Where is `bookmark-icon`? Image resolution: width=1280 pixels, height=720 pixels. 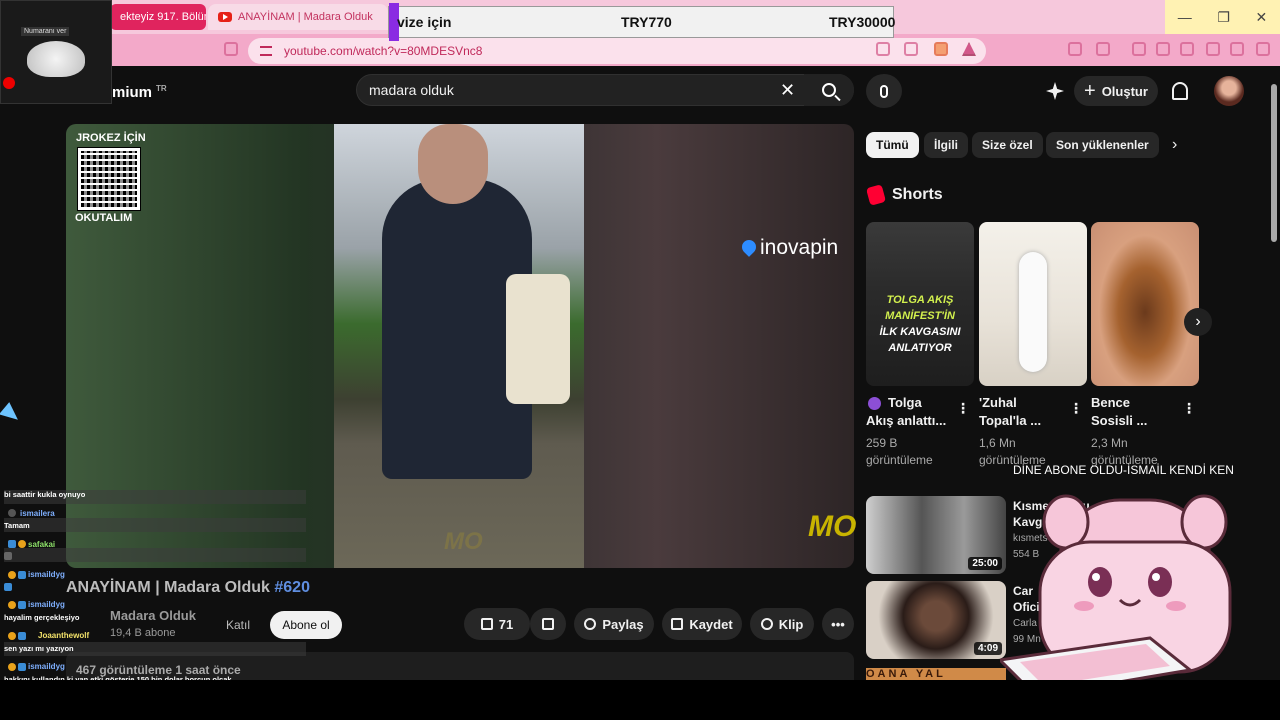 bookmark-icon is located at coordinates (231, 49).